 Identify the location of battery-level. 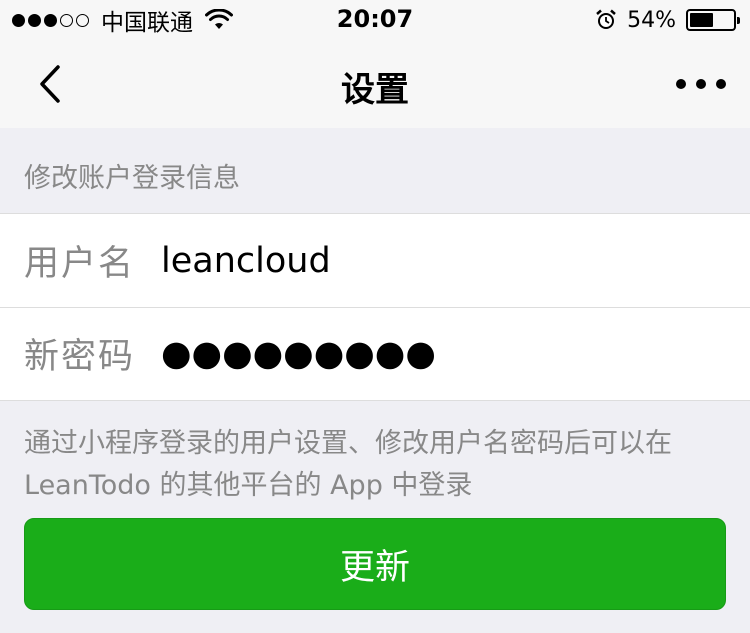
(701, 20).